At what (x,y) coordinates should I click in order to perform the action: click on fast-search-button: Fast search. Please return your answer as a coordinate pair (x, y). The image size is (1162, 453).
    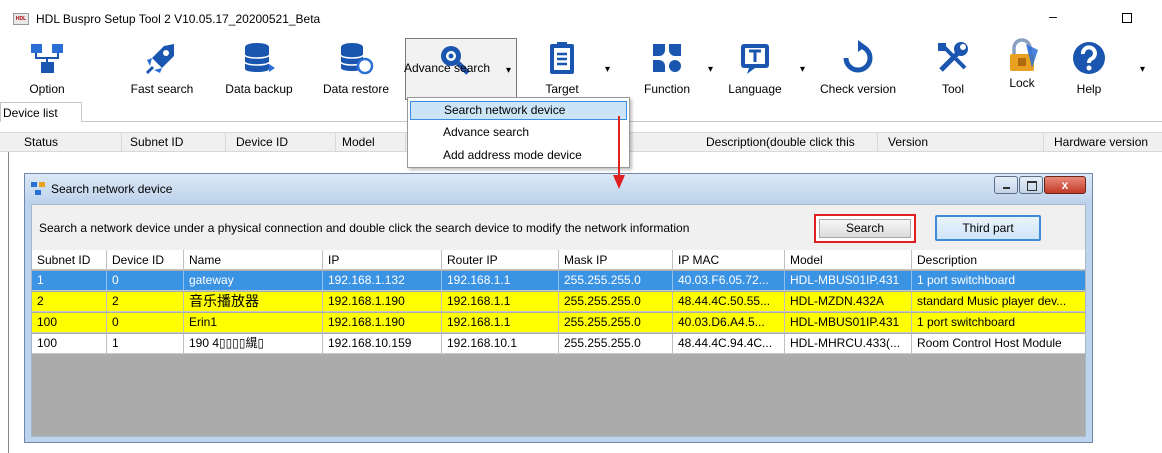
    Looking at the image, I should click on (162, 69).